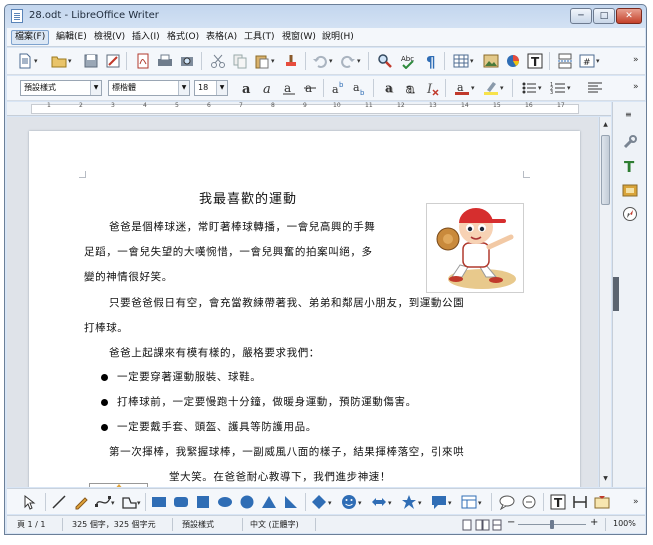 This screenshot has height=545, width=653. Describe the element at coordinates (439, 502) in the screenshot. I see `callout-icon` at that location.